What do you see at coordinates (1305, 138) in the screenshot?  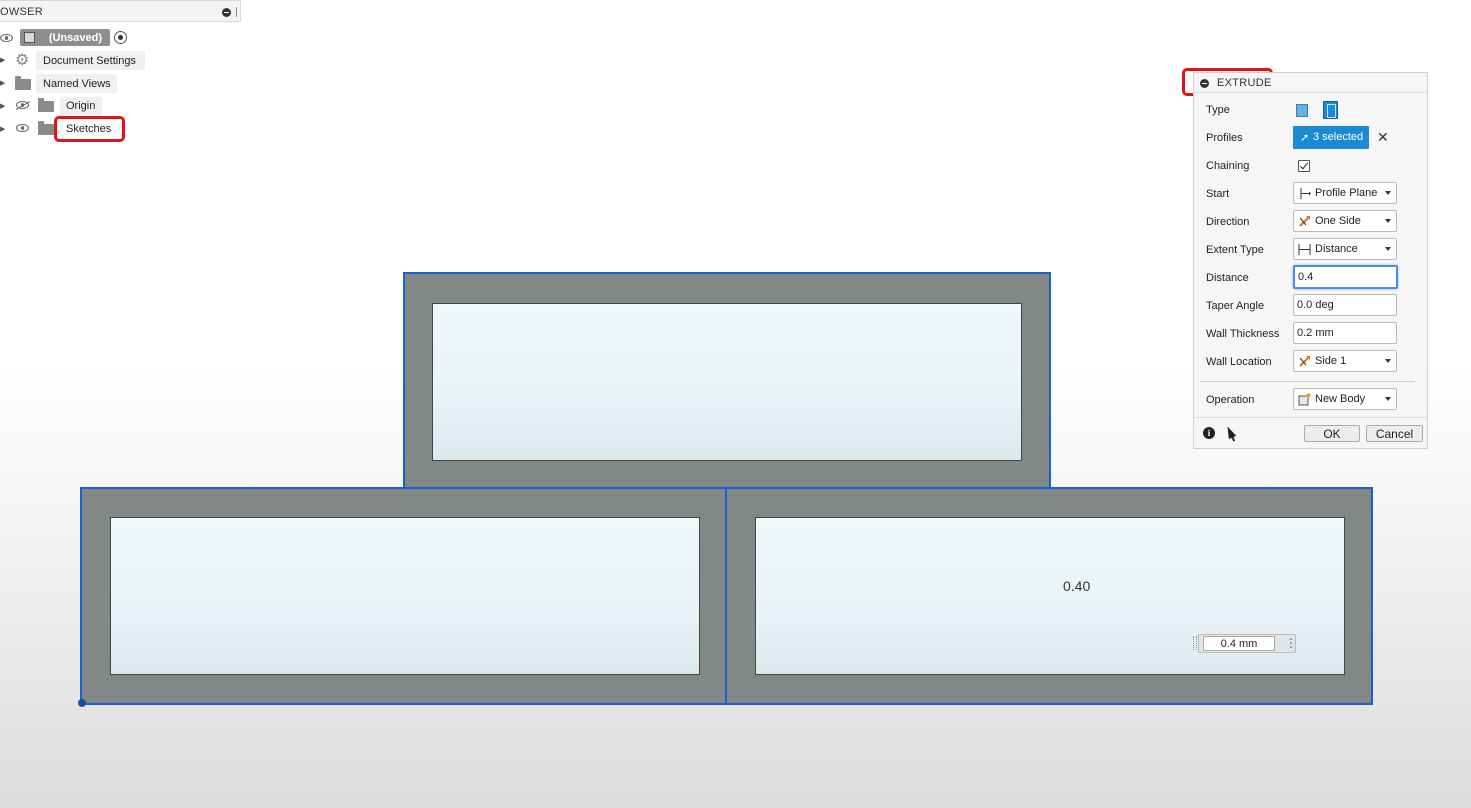 I see `pointer-icon: ➚` at bounding box center [1305, 138].